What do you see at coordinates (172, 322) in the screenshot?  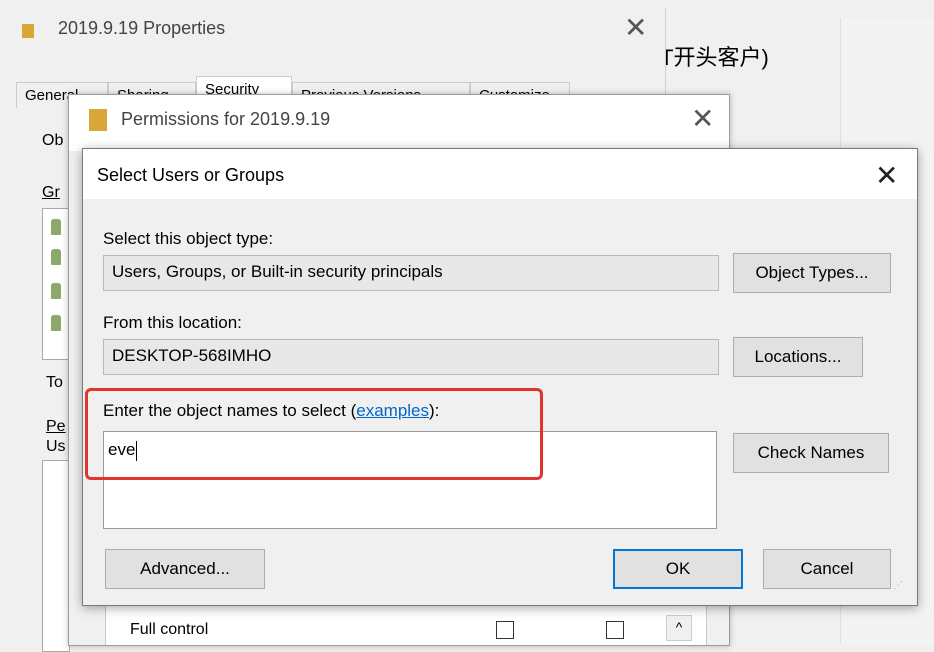 I see `location-label: From this location:` at bounding box center [172, 322].